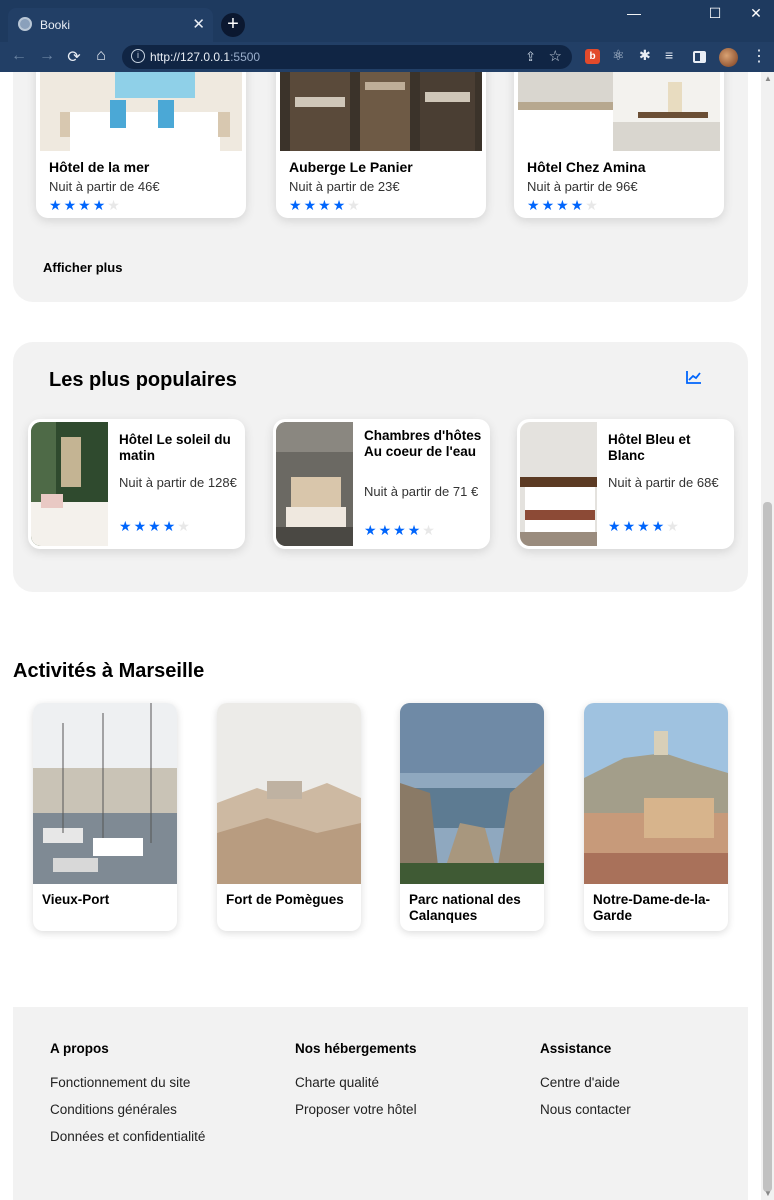 Image resolution: width=774 pixels, height=1200 pixels. What do you see at coordinates (356, 1082) in the screenshot?
I see `footer-link: Charte qualité` at bounding box center [356, 1082].